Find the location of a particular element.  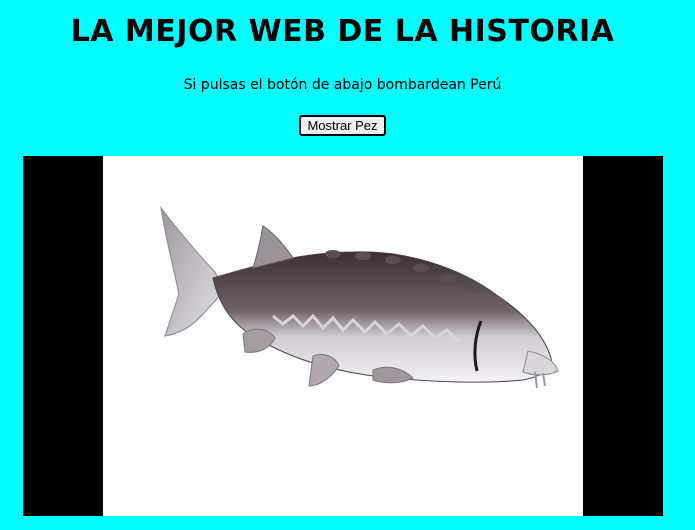

show-fish-button: Mostrar Pez is located at coordinates (342, 125).